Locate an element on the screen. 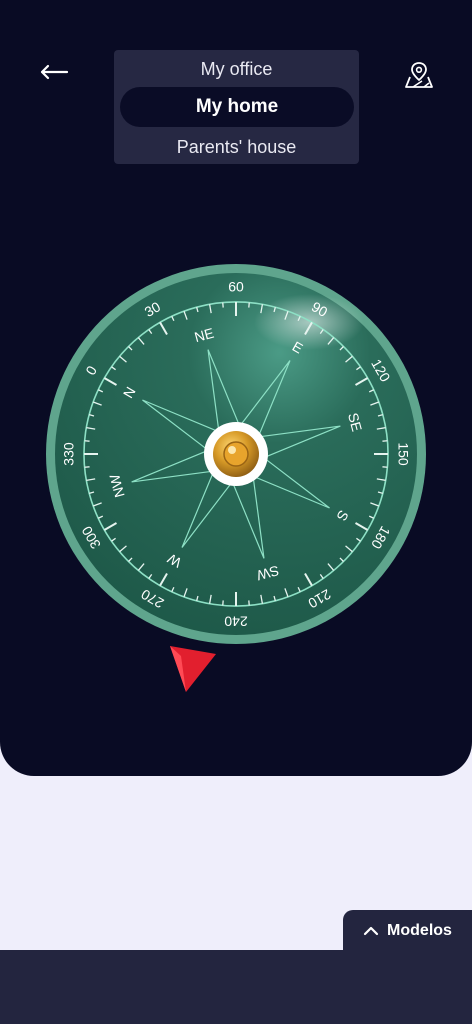  map-button is located at coordinates (419, 75).